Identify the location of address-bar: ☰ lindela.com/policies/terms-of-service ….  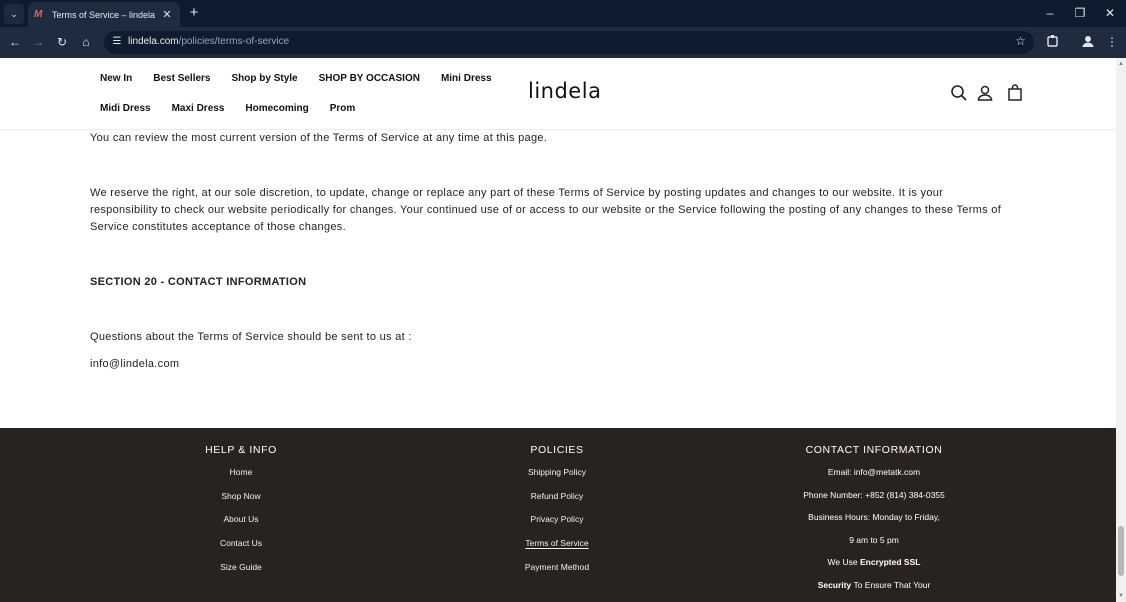
(569, 42).